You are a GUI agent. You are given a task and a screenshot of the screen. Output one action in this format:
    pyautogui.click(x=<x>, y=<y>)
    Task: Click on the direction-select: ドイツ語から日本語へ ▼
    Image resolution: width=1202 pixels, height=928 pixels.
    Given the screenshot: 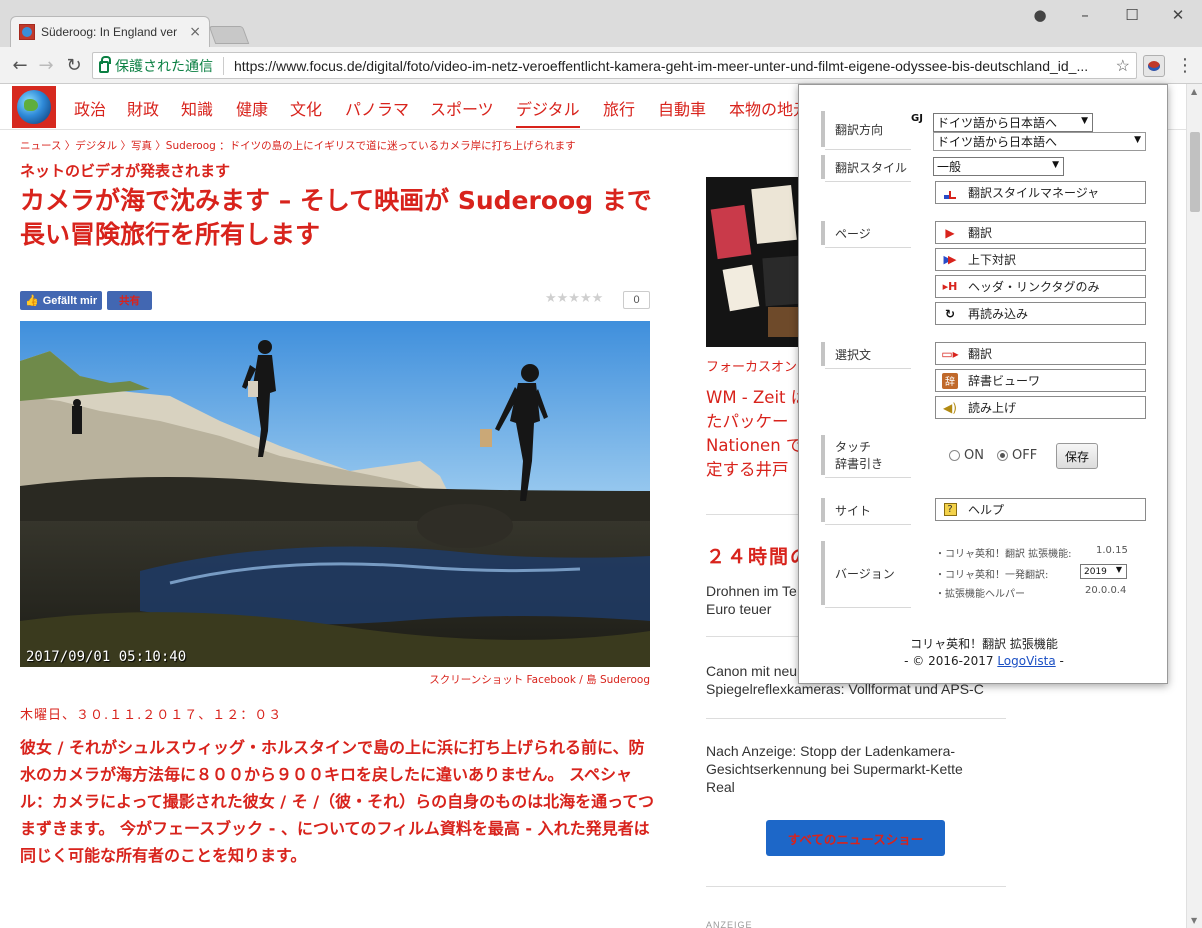 What is the action you would take?
    pyautogui.click(x=1013, y=122)
    